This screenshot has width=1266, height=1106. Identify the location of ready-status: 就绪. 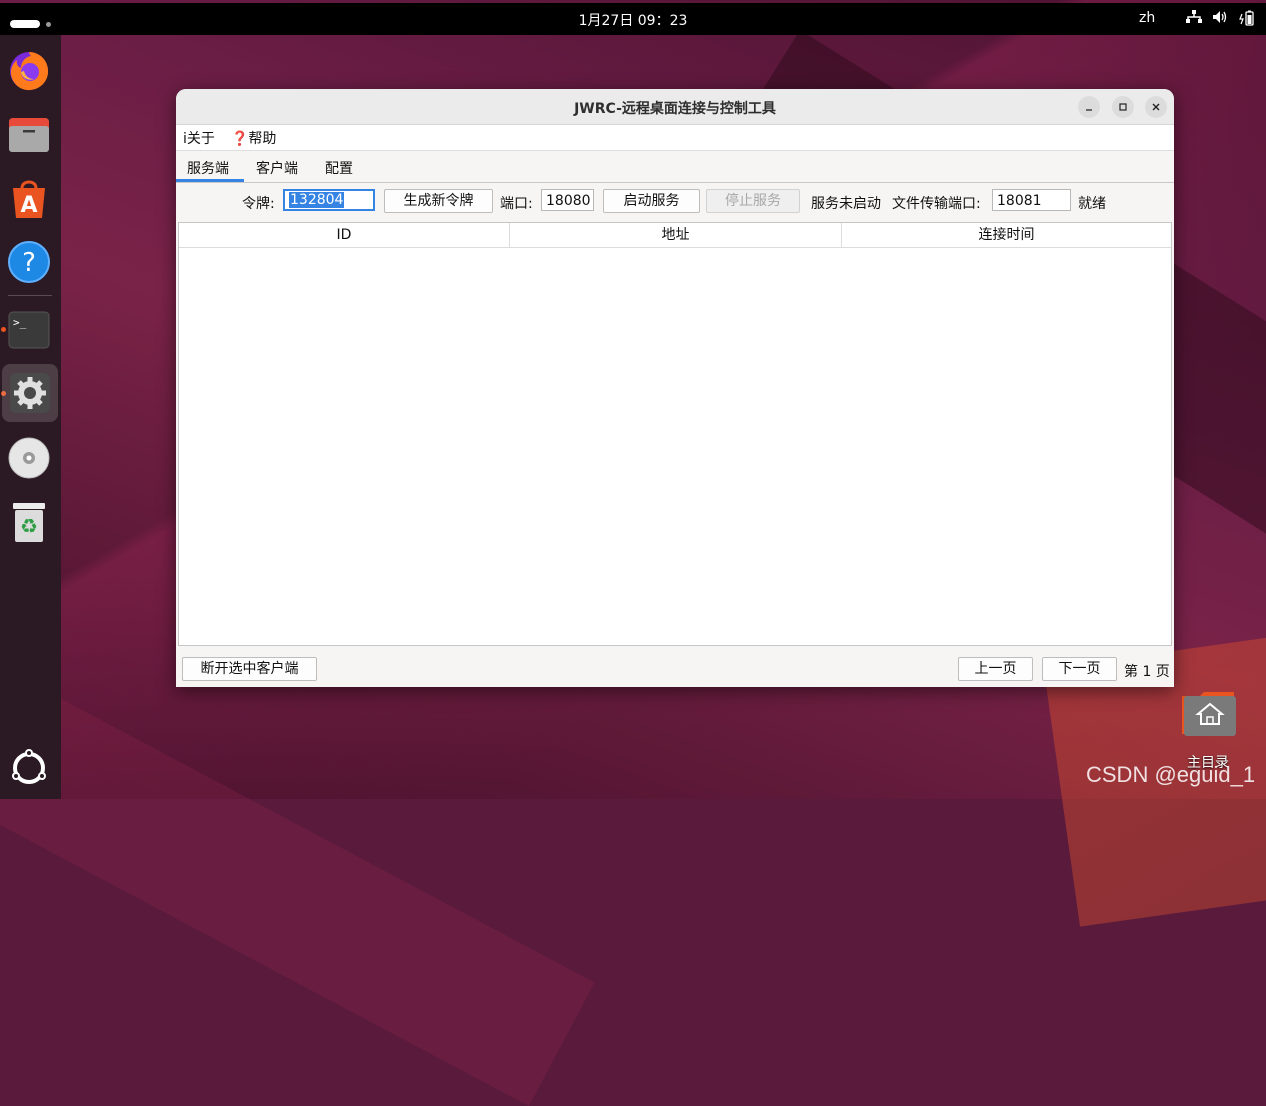
(1092, 204).